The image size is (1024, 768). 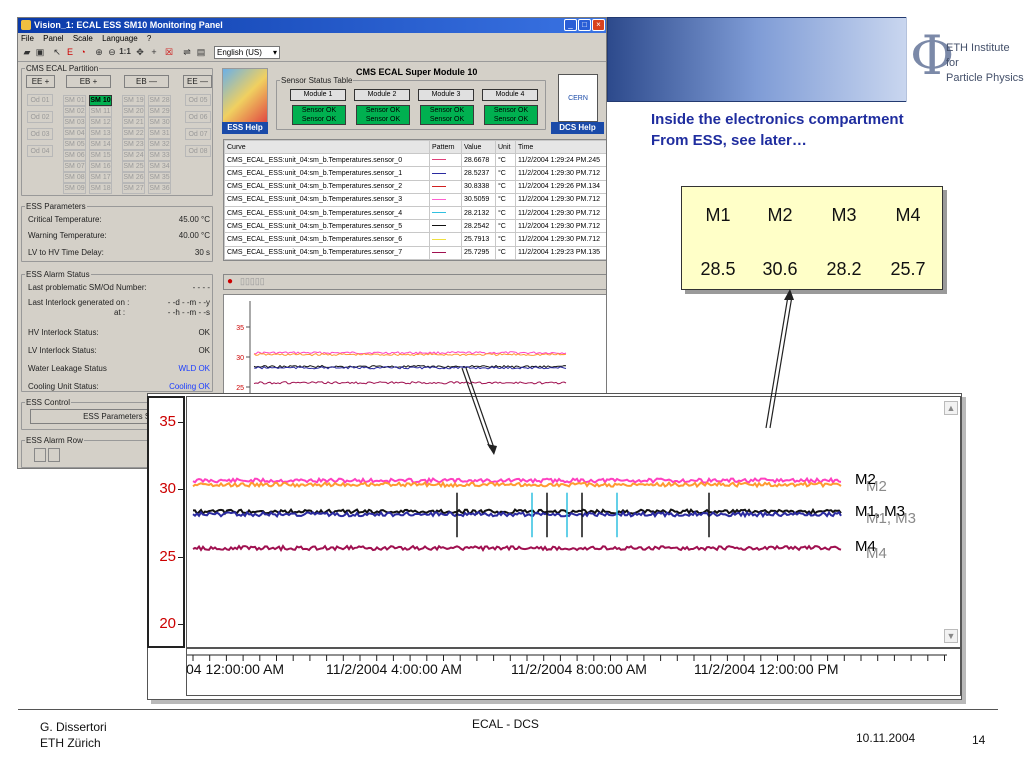 I want to click on y-tick-label: 25, so click(x=167, y=556).